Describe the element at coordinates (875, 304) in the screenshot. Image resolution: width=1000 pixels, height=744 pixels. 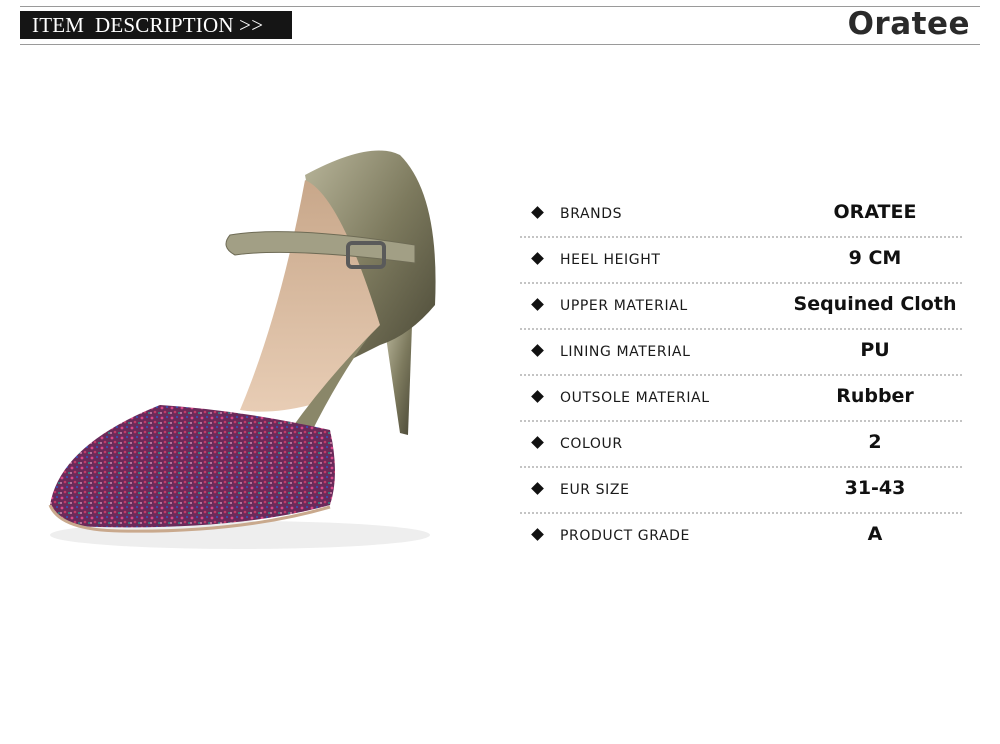
I see `spec-value: Sequined Cloth` at that location.